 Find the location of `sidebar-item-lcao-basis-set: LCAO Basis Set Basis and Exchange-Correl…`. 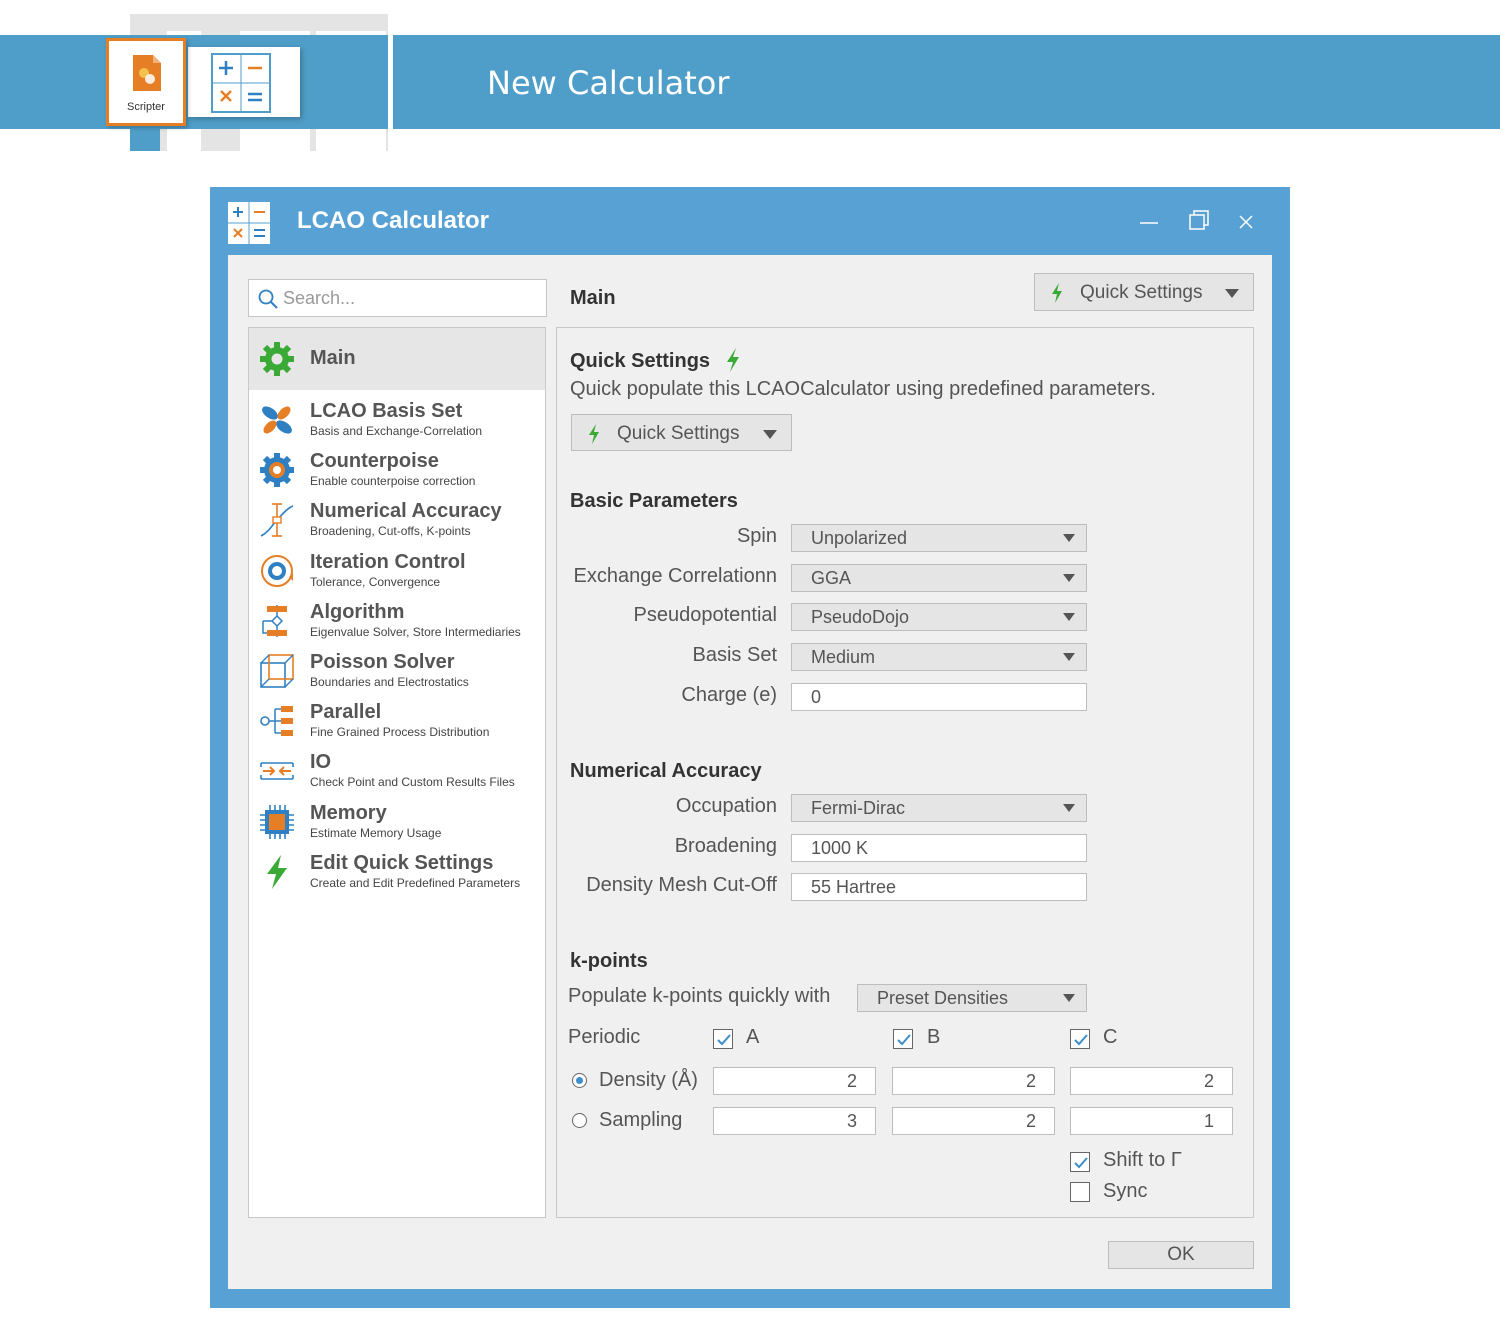

sidebar-item-lcao-basis-set: LCAO Basis Set Basis and Exchange-Correl… is located at coordinates (397, 423).